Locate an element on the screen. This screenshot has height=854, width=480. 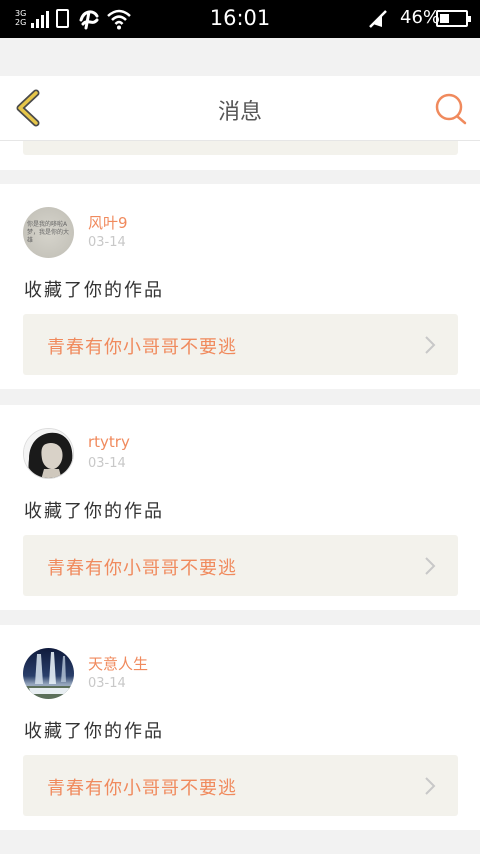
battery-percent: 46% is located at coordinates (420, 17).